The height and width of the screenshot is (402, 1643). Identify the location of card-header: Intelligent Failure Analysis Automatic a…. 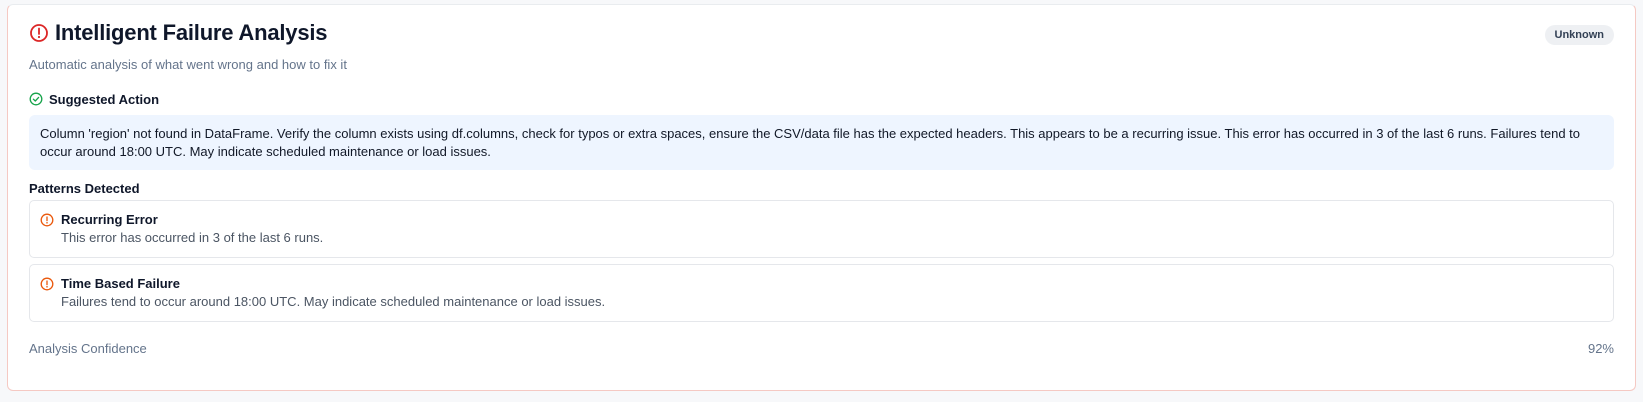
(821, 49).